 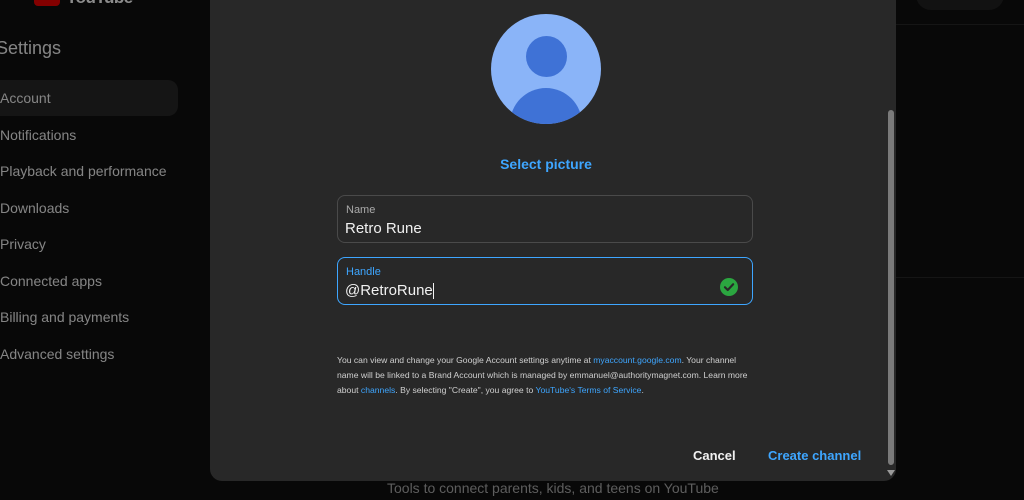 What do you see at coordinates (637, 360) in the screenshot?
I see `myaccount-link: myaccount.google.com` at bounding box center [637, 360].